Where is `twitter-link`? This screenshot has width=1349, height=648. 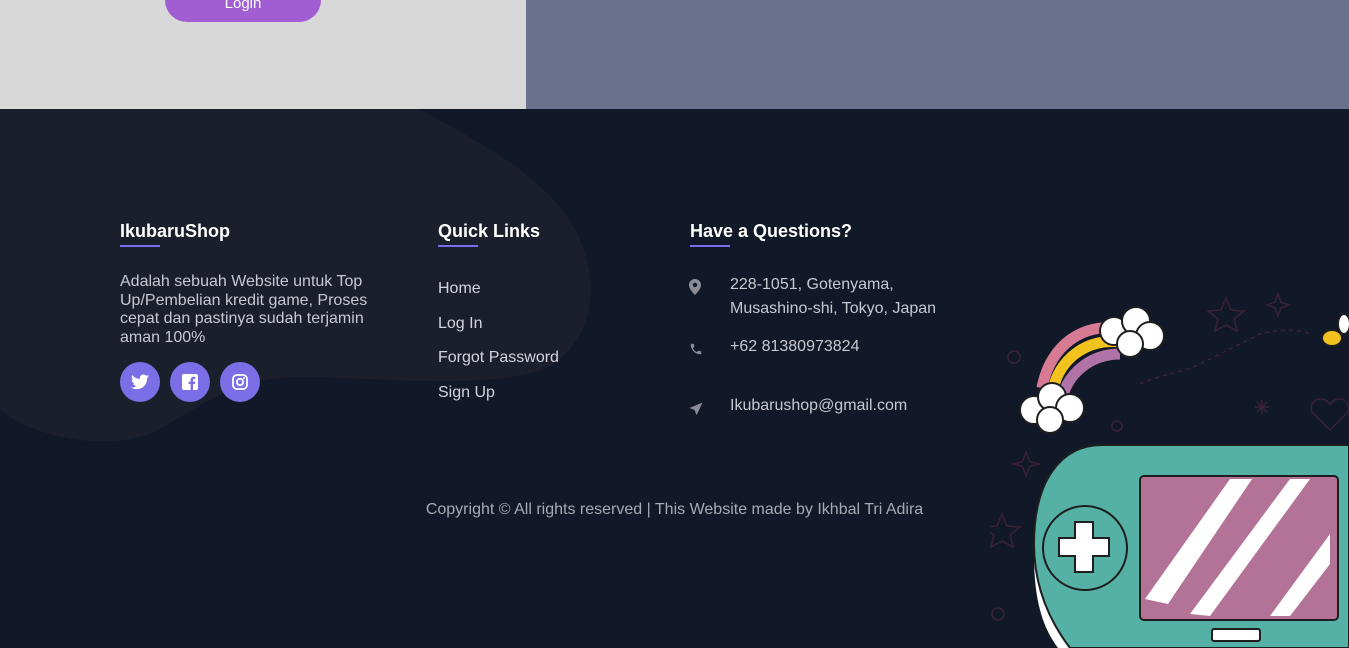
twitter-link is located at coordinates (140, 382).